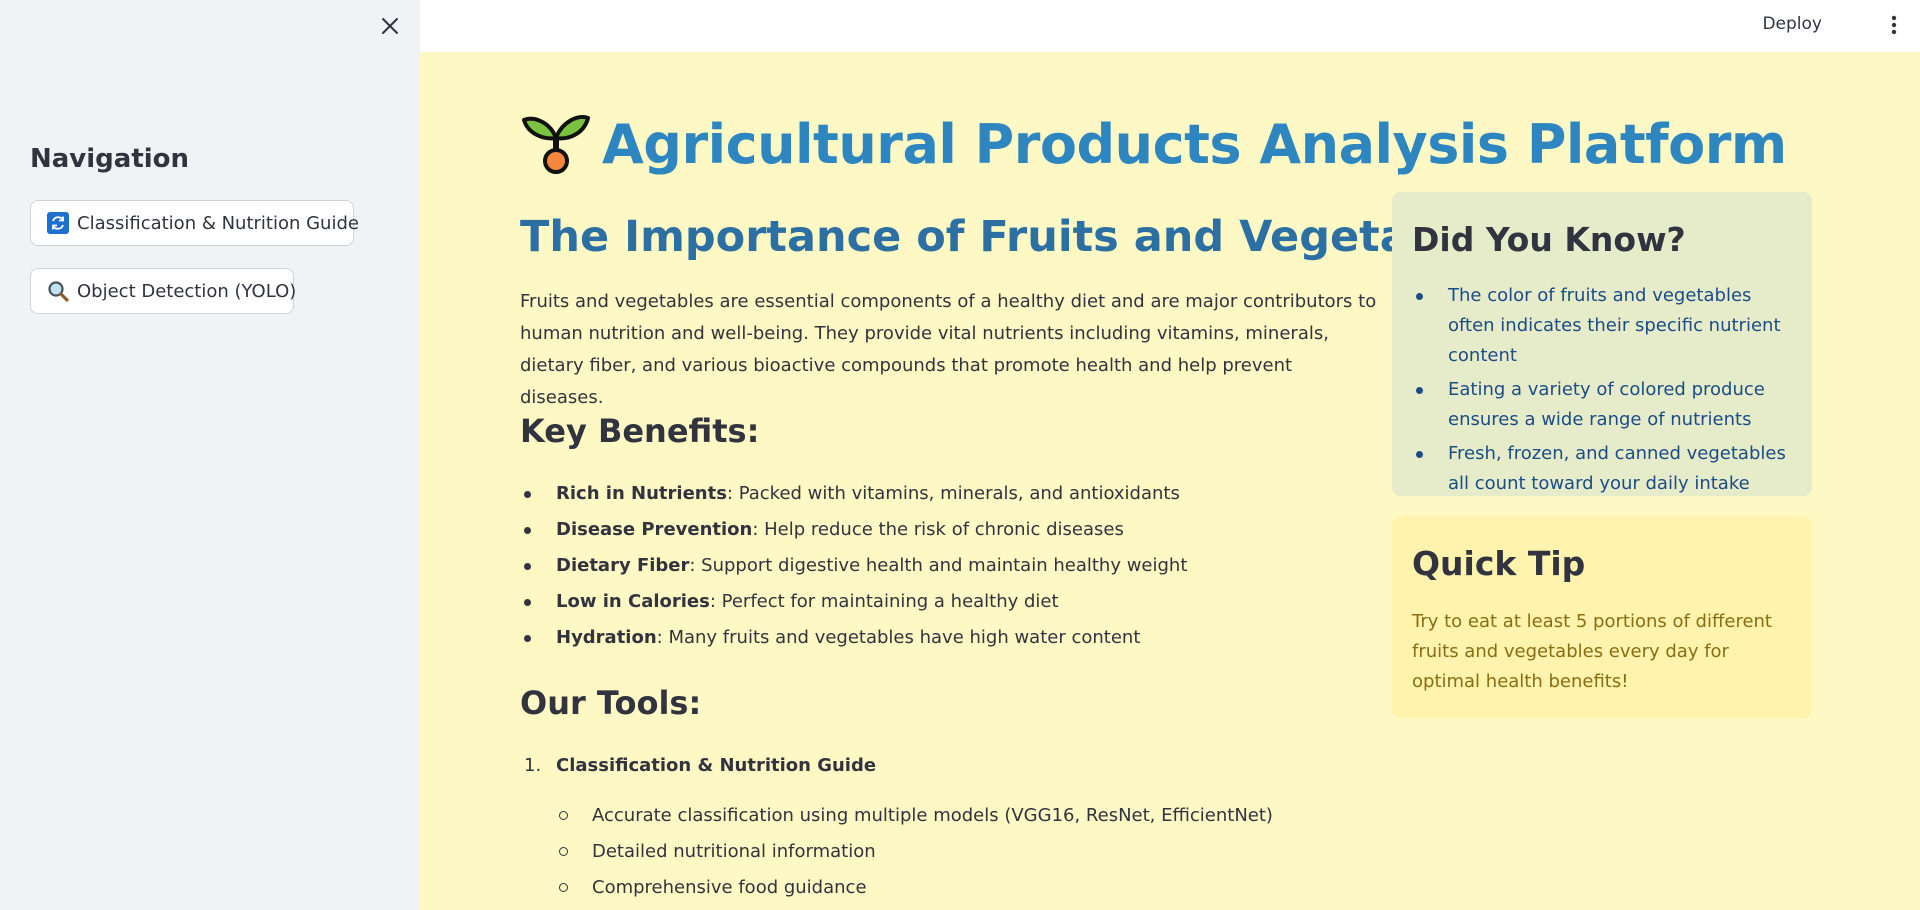 The width and height of the screenshot is (1920, 910). What do you see at coordinates (623, 565) in the screenshot?
I see `benefit-term: Dietary Fiber` at bounding box center [623, 565].